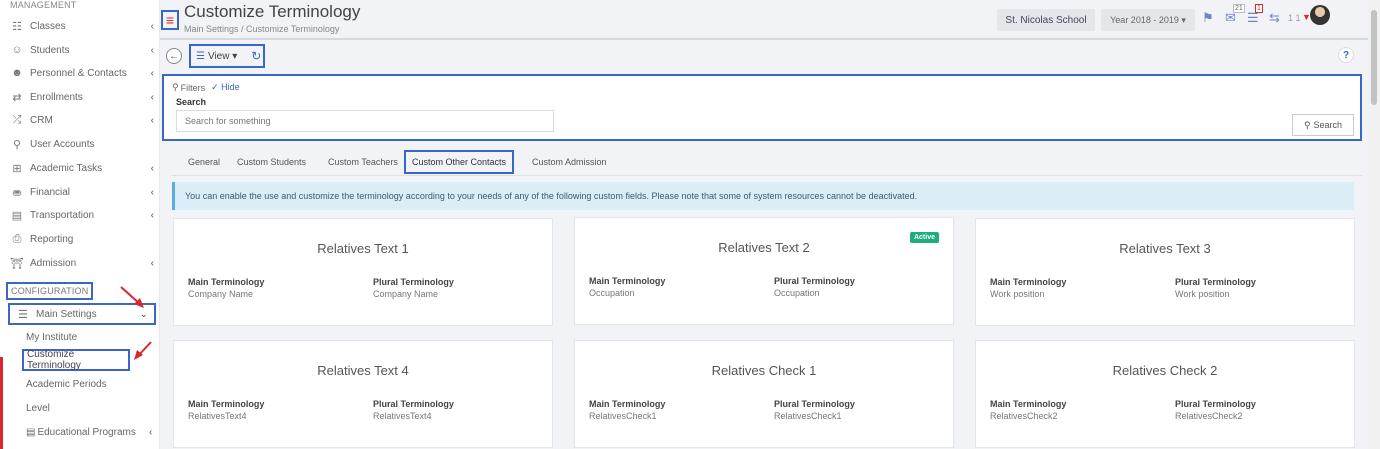 The image size is (1380, 449). I want to click on plural-terminology: Plural Terminology RelativesCheck2, so click(1215, 410).